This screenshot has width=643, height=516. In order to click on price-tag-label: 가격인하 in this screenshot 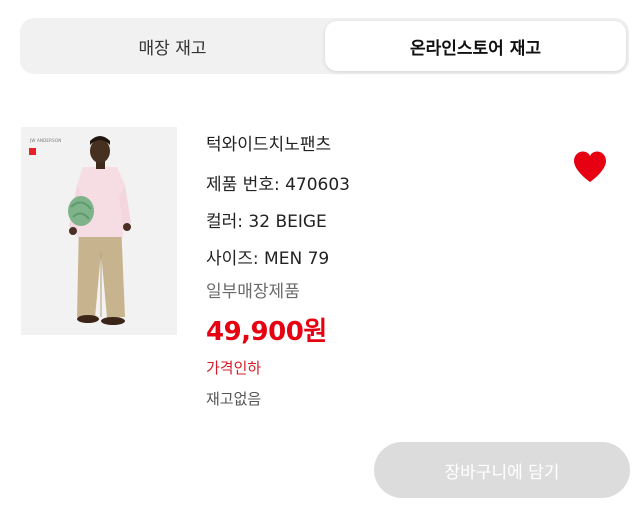, I will do `click(234, 368)`.